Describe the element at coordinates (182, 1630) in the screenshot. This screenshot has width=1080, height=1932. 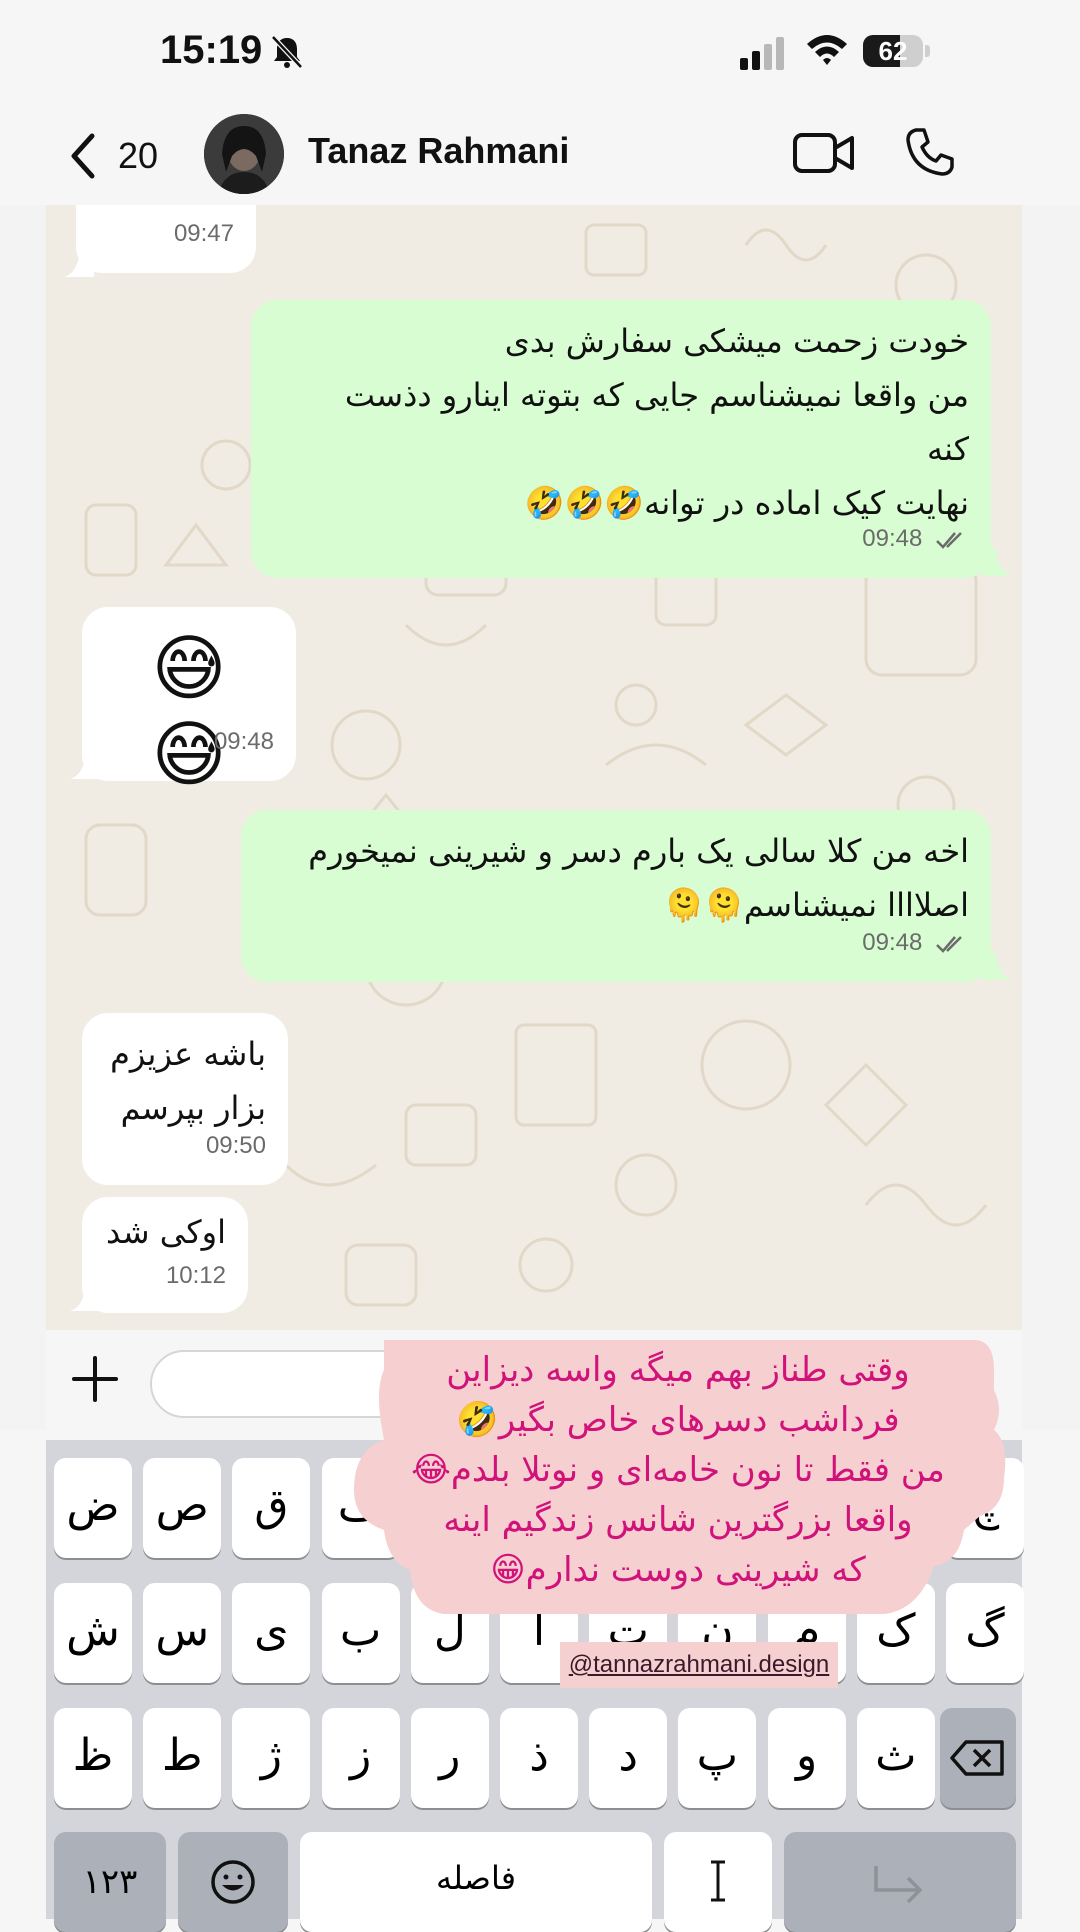
I see `key-label: س` at that location.